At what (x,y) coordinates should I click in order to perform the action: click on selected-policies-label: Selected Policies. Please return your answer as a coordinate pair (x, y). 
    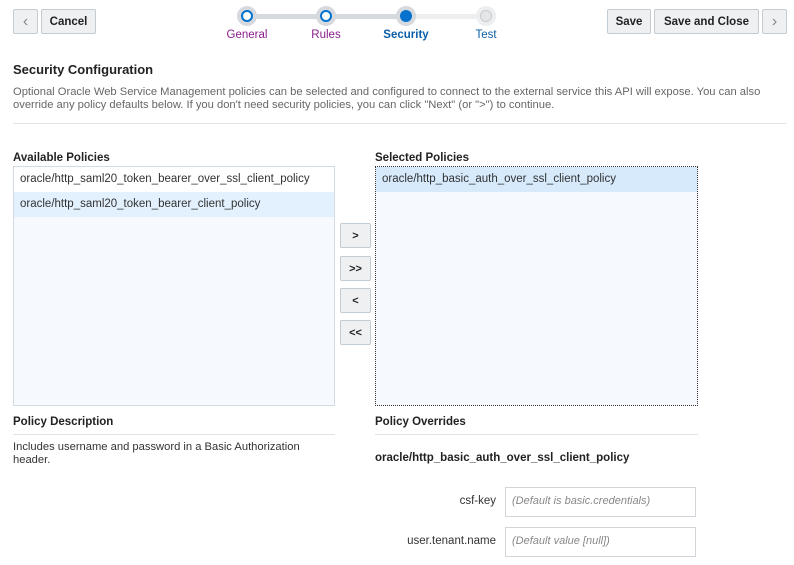
    Looking at the image, I should click on (422, 158).